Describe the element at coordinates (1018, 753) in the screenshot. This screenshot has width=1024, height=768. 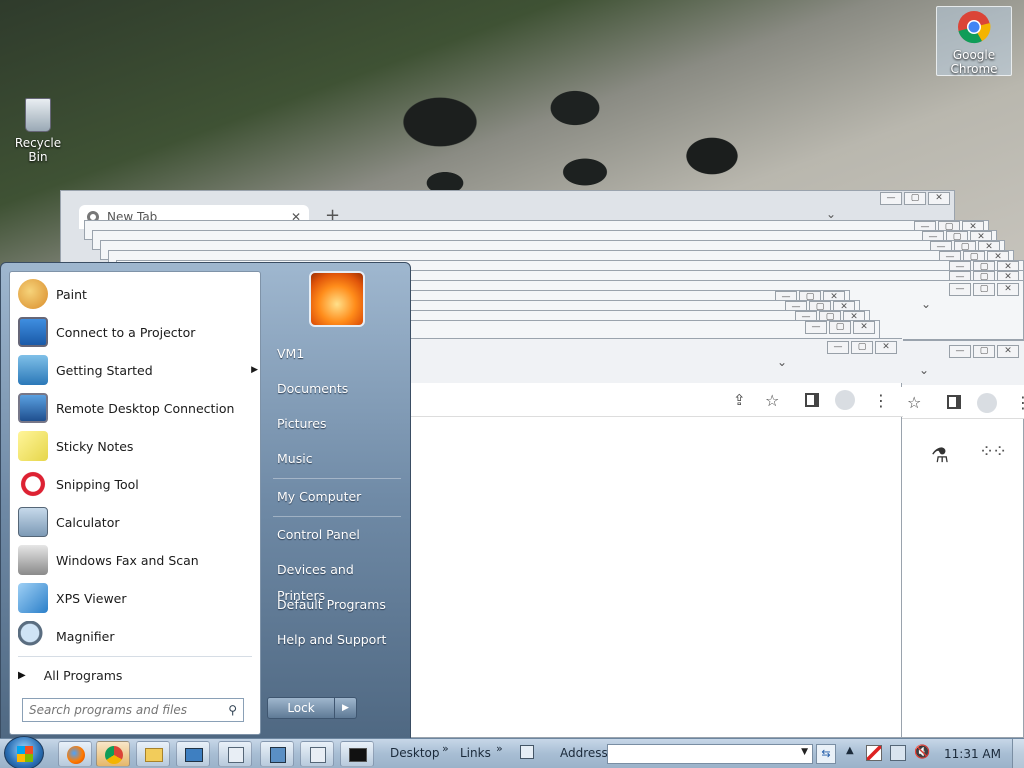
I see `show-desktop-button` at that location.